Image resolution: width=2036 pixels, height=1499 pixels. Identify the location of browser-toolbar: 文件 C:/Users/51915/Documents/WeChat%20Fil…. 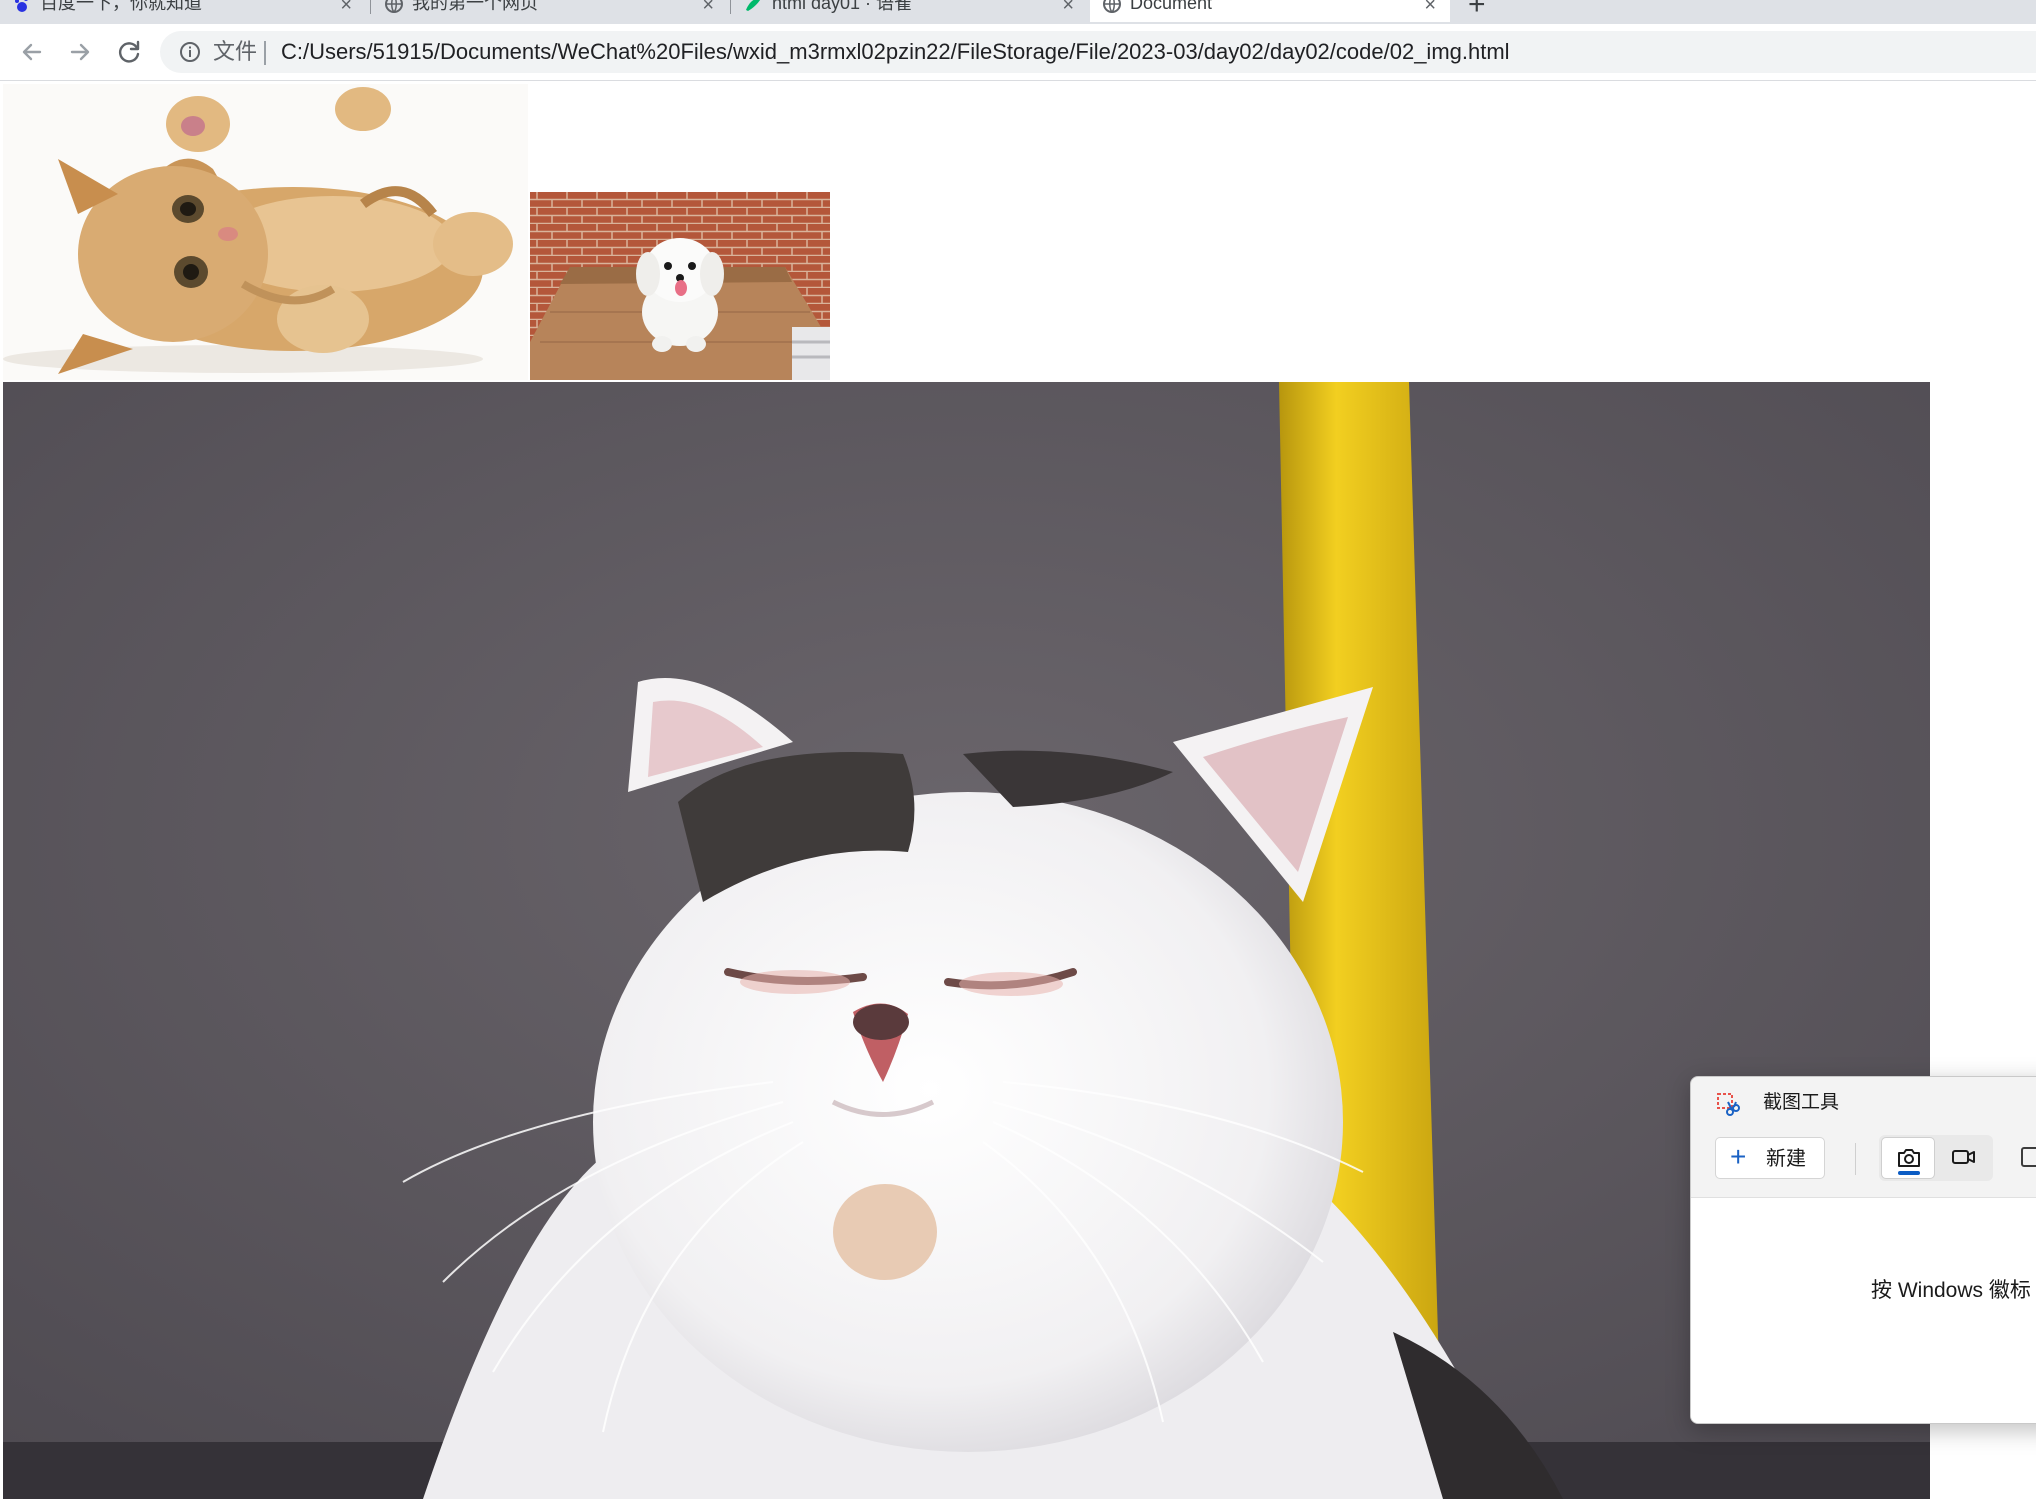
(1018, 52).